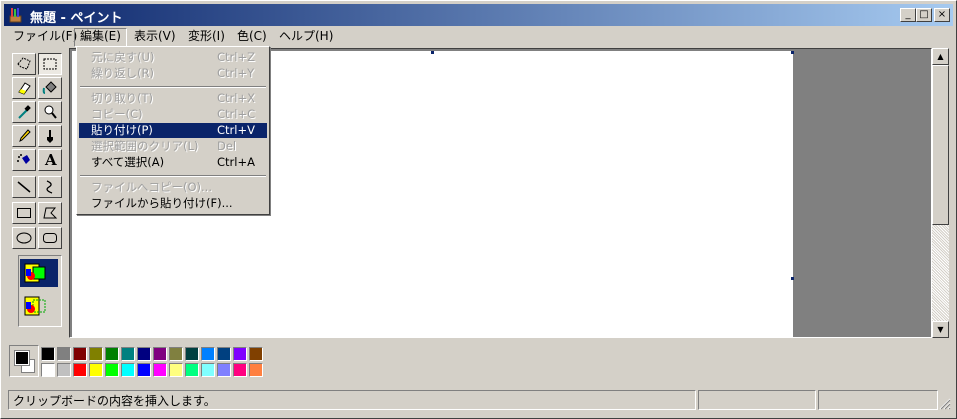  I want to click on rect-select-icon, so click(50, 64).